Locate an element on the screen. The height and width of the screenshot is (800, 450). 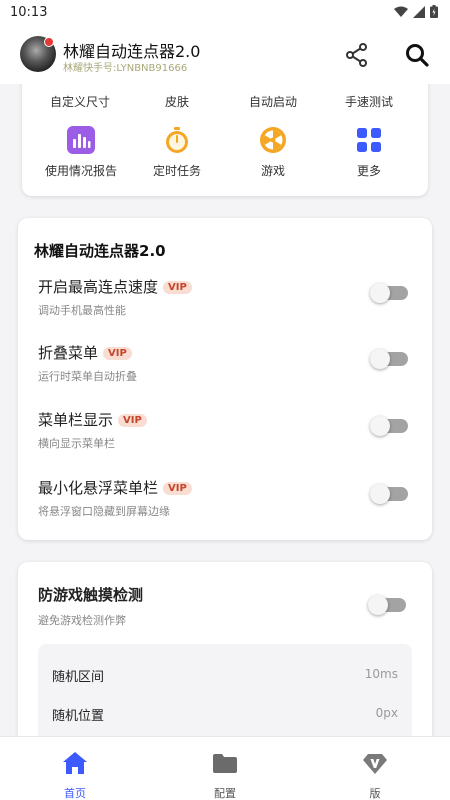
auto-start-link: 自动启动 is located at coordinates (273, 101).